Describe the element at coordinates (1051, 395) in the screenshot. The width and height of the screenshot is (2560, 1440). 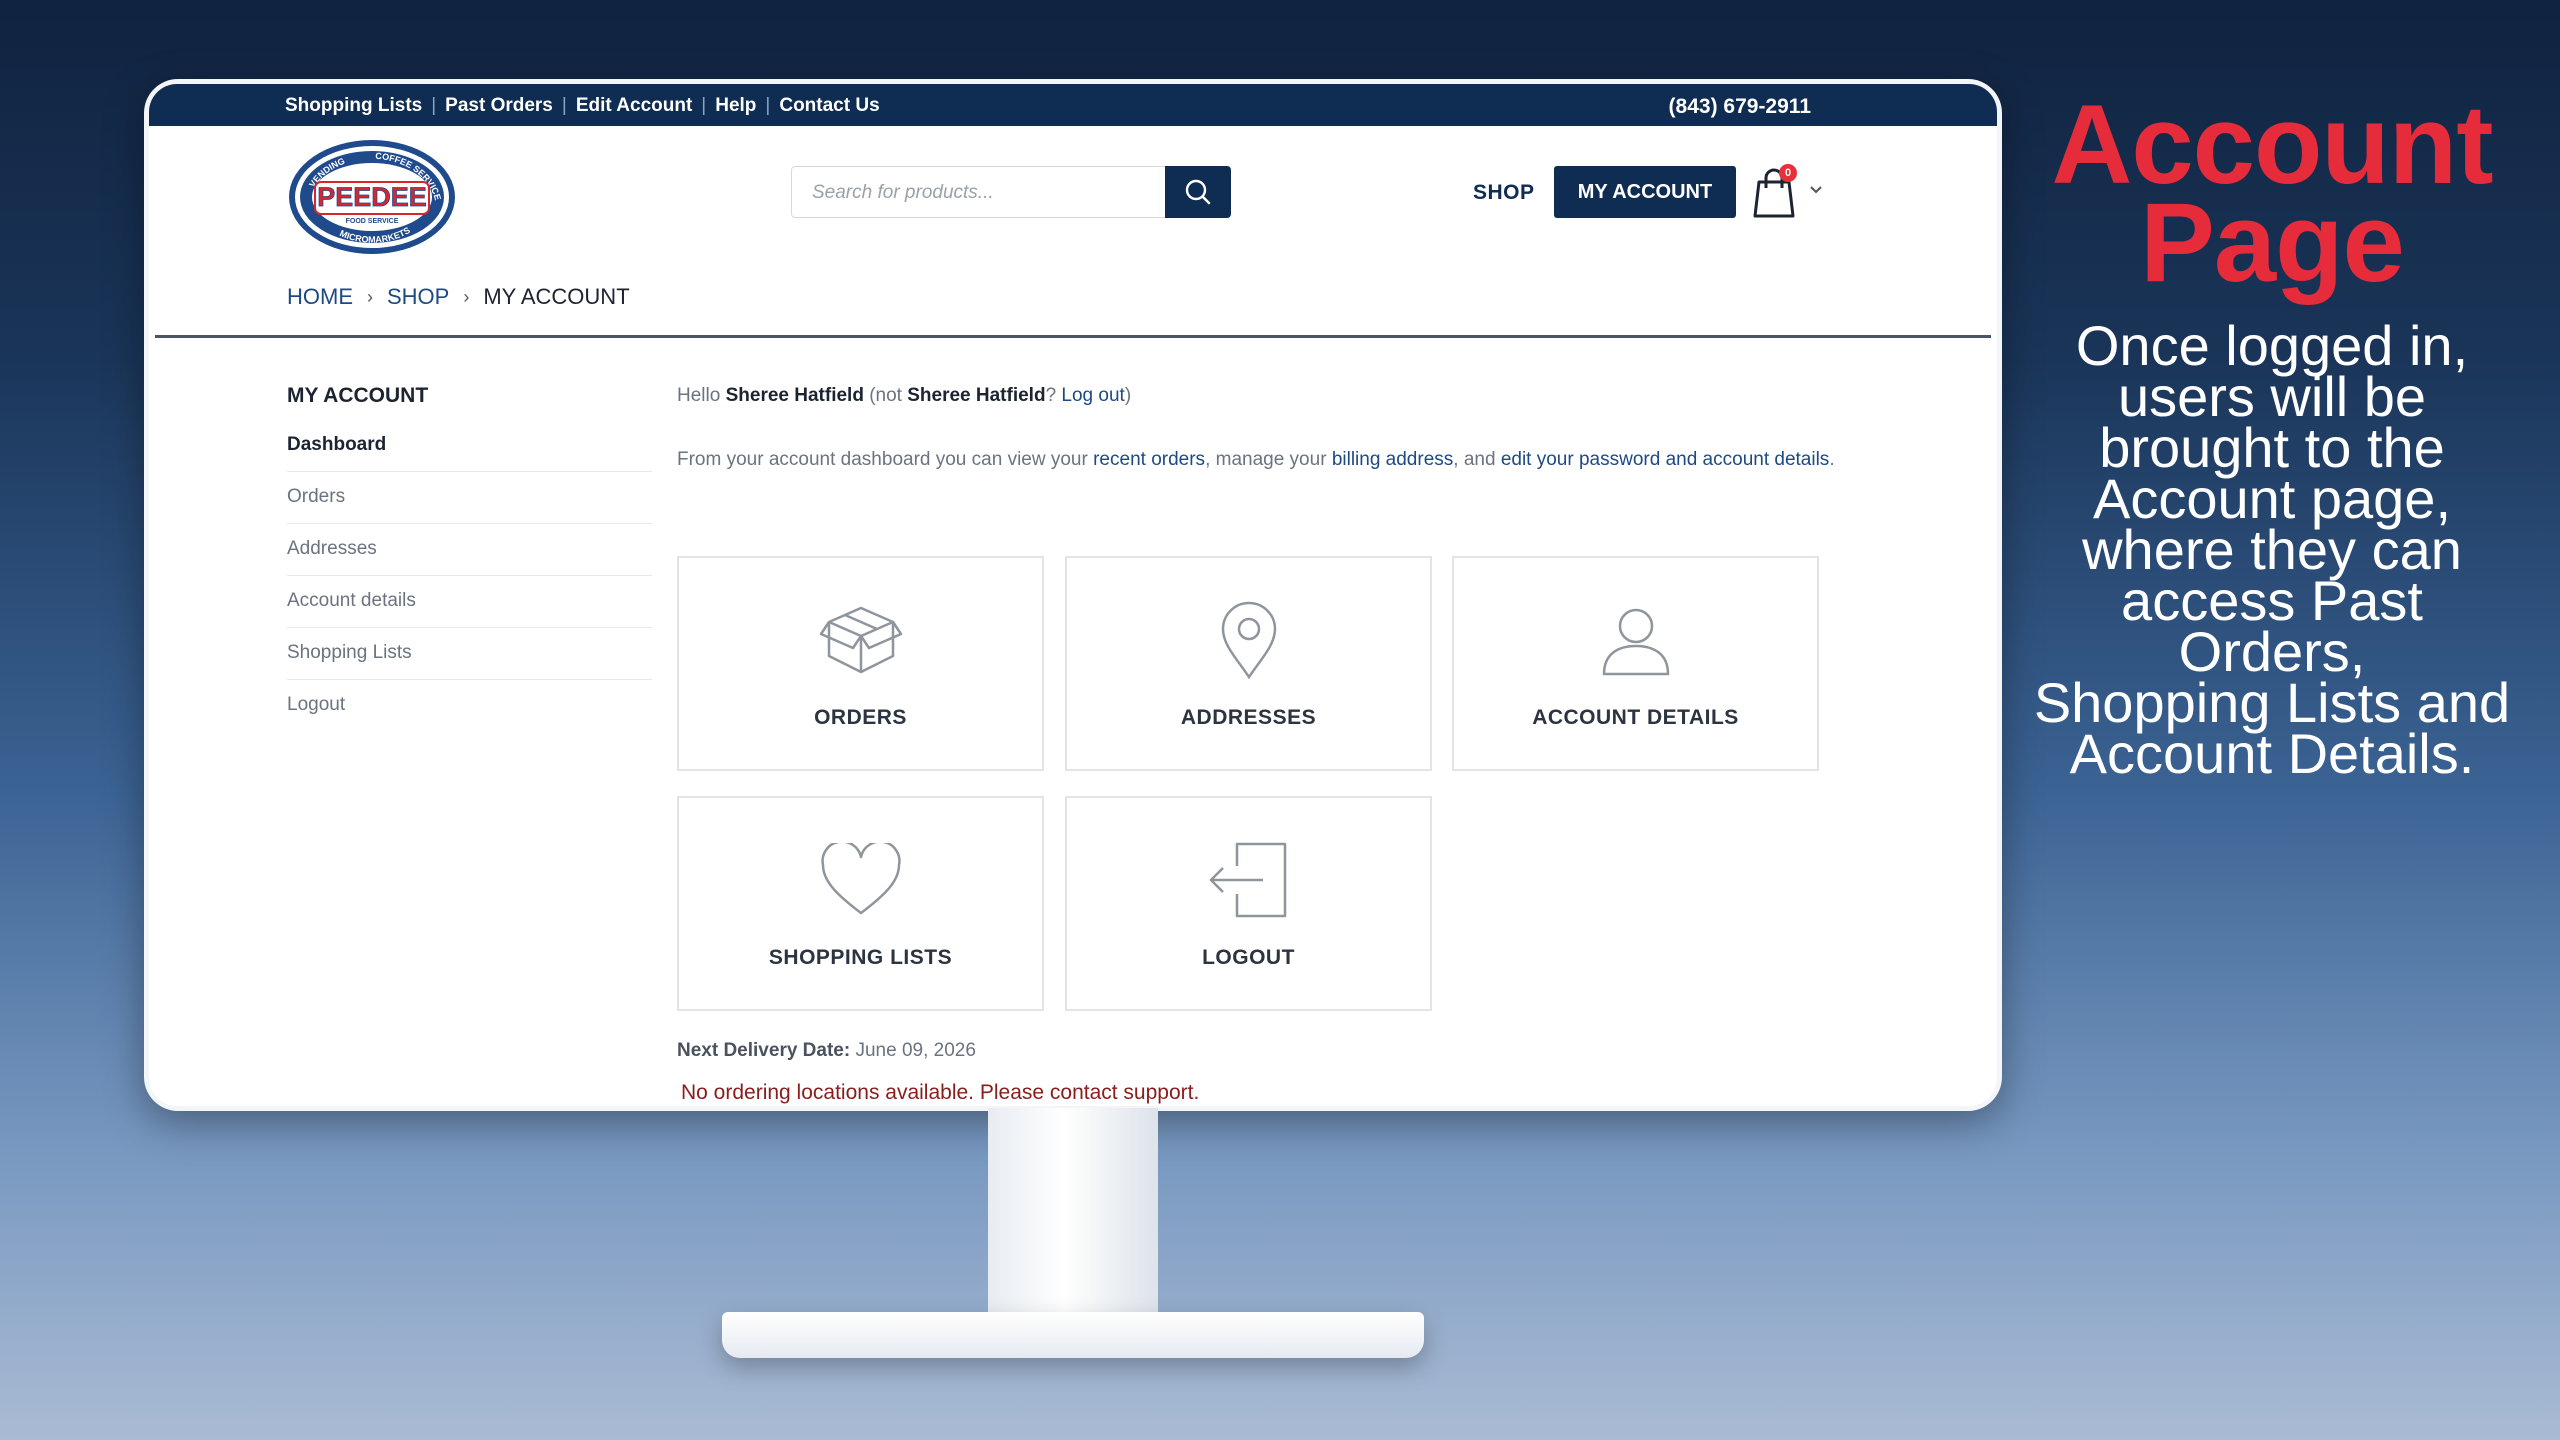
I see `greeting-question: ?` at that location.